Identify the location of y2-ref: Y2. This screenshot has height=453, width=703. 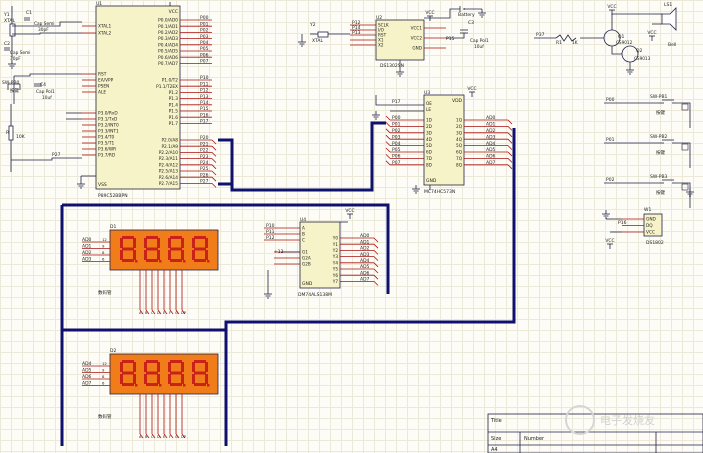
(312, 25).